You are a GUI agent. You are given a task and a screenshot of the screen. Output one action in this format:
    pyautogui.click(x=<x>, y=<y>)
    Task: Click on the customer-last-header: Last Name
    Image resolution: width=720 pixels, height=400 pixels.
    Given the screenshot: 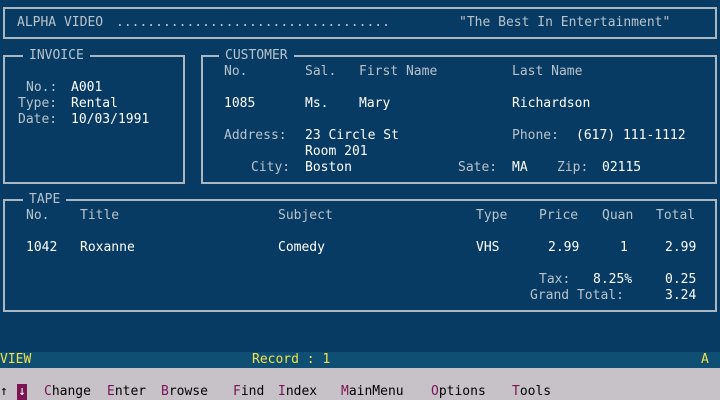 What is the action you would take?
    pyautogui.click(x=547, y=71)
    